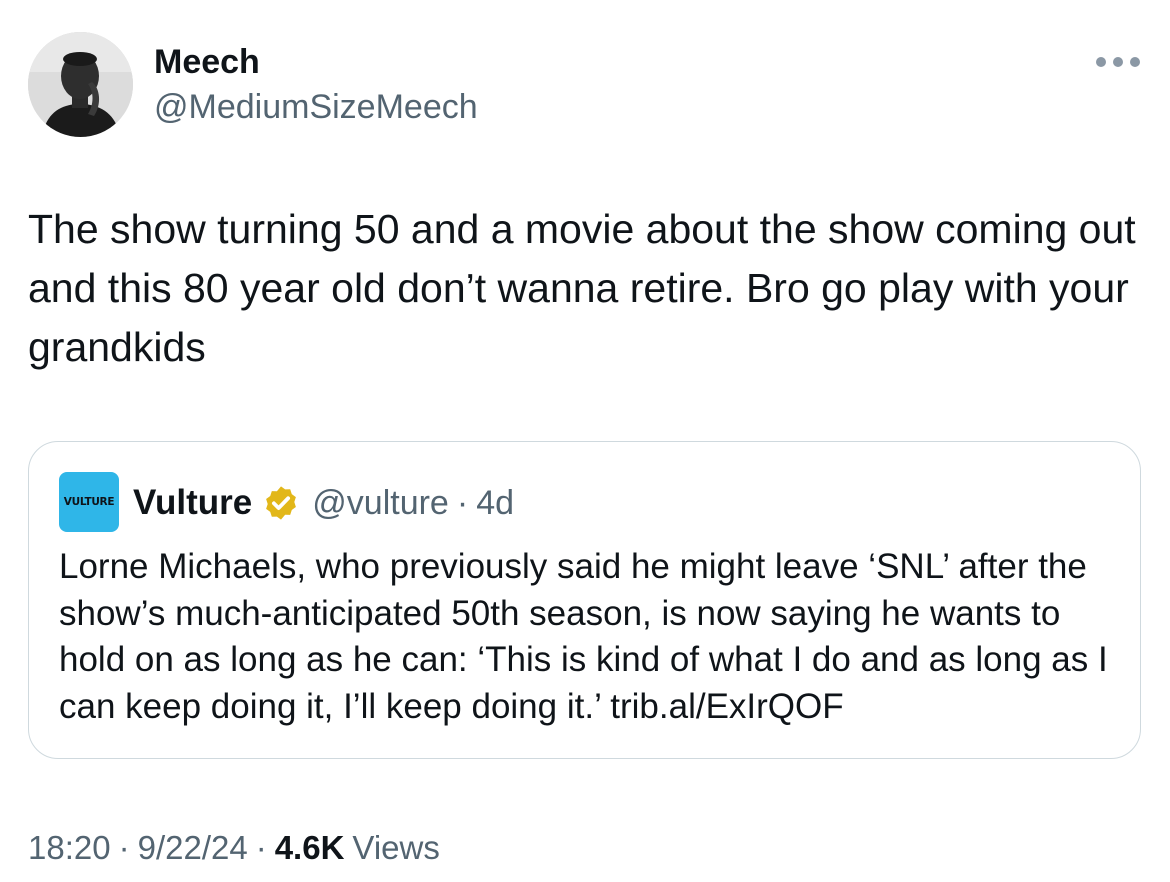 Image resolution: width=1170 pixels, height=882 pixels. I want to click on quote-header: Vulture @vulture · 4d, so click(323, 503).